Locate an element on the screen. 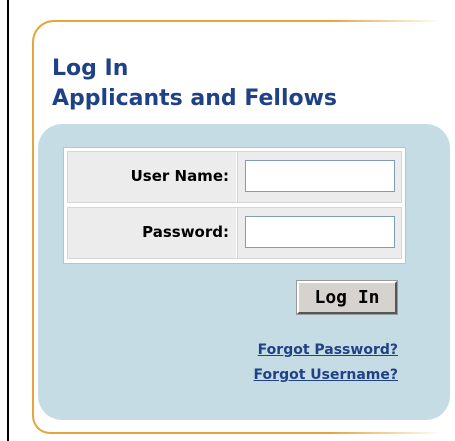 This screenshot has height=441, width=455. username-label: User Name: is located at coordinates (179, 176).